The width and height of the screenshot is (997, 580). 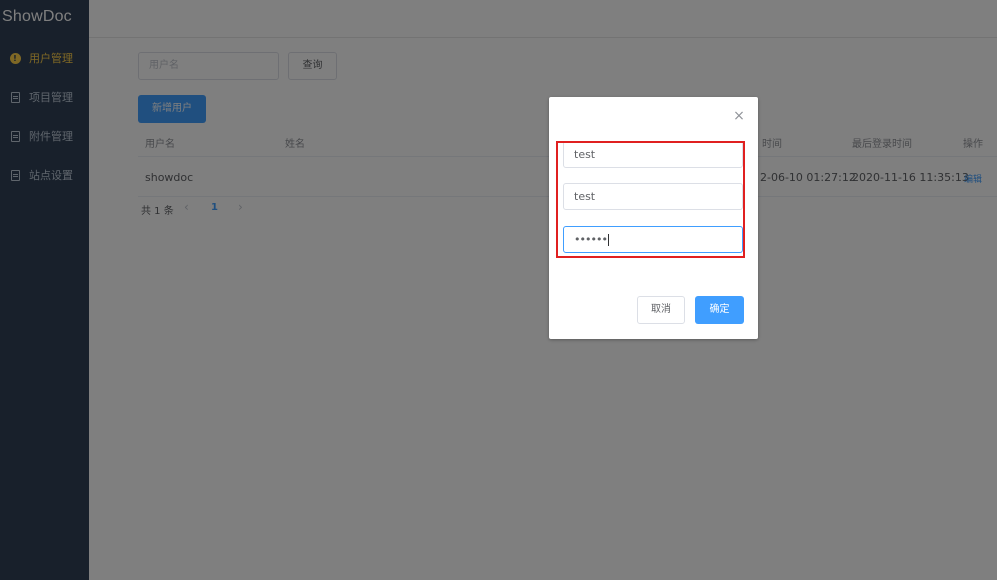 I want to click on cancel-button: 取消, so click(x=661, y=310).